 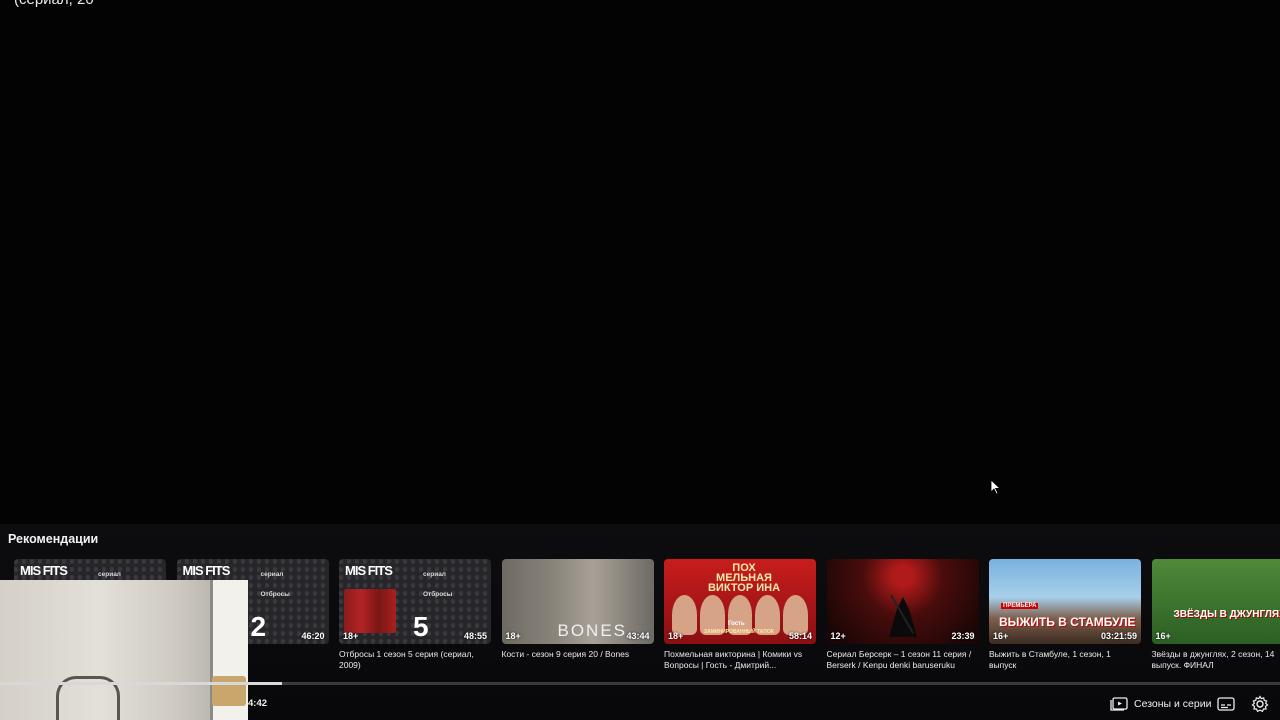 I want to click on mouse-cursor-icon, so click(x=996, y=487).